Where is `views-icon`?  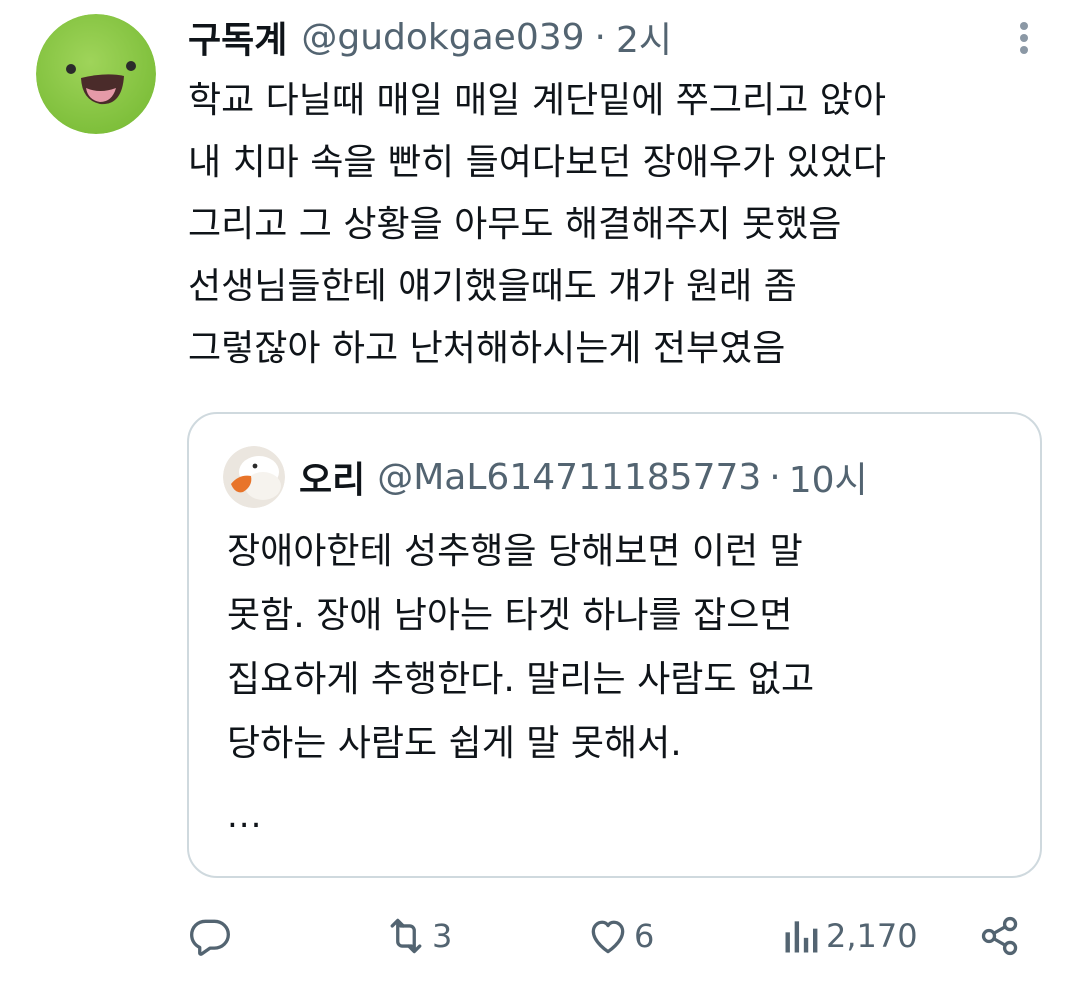
views-icon is located at coordinates (801, 937).